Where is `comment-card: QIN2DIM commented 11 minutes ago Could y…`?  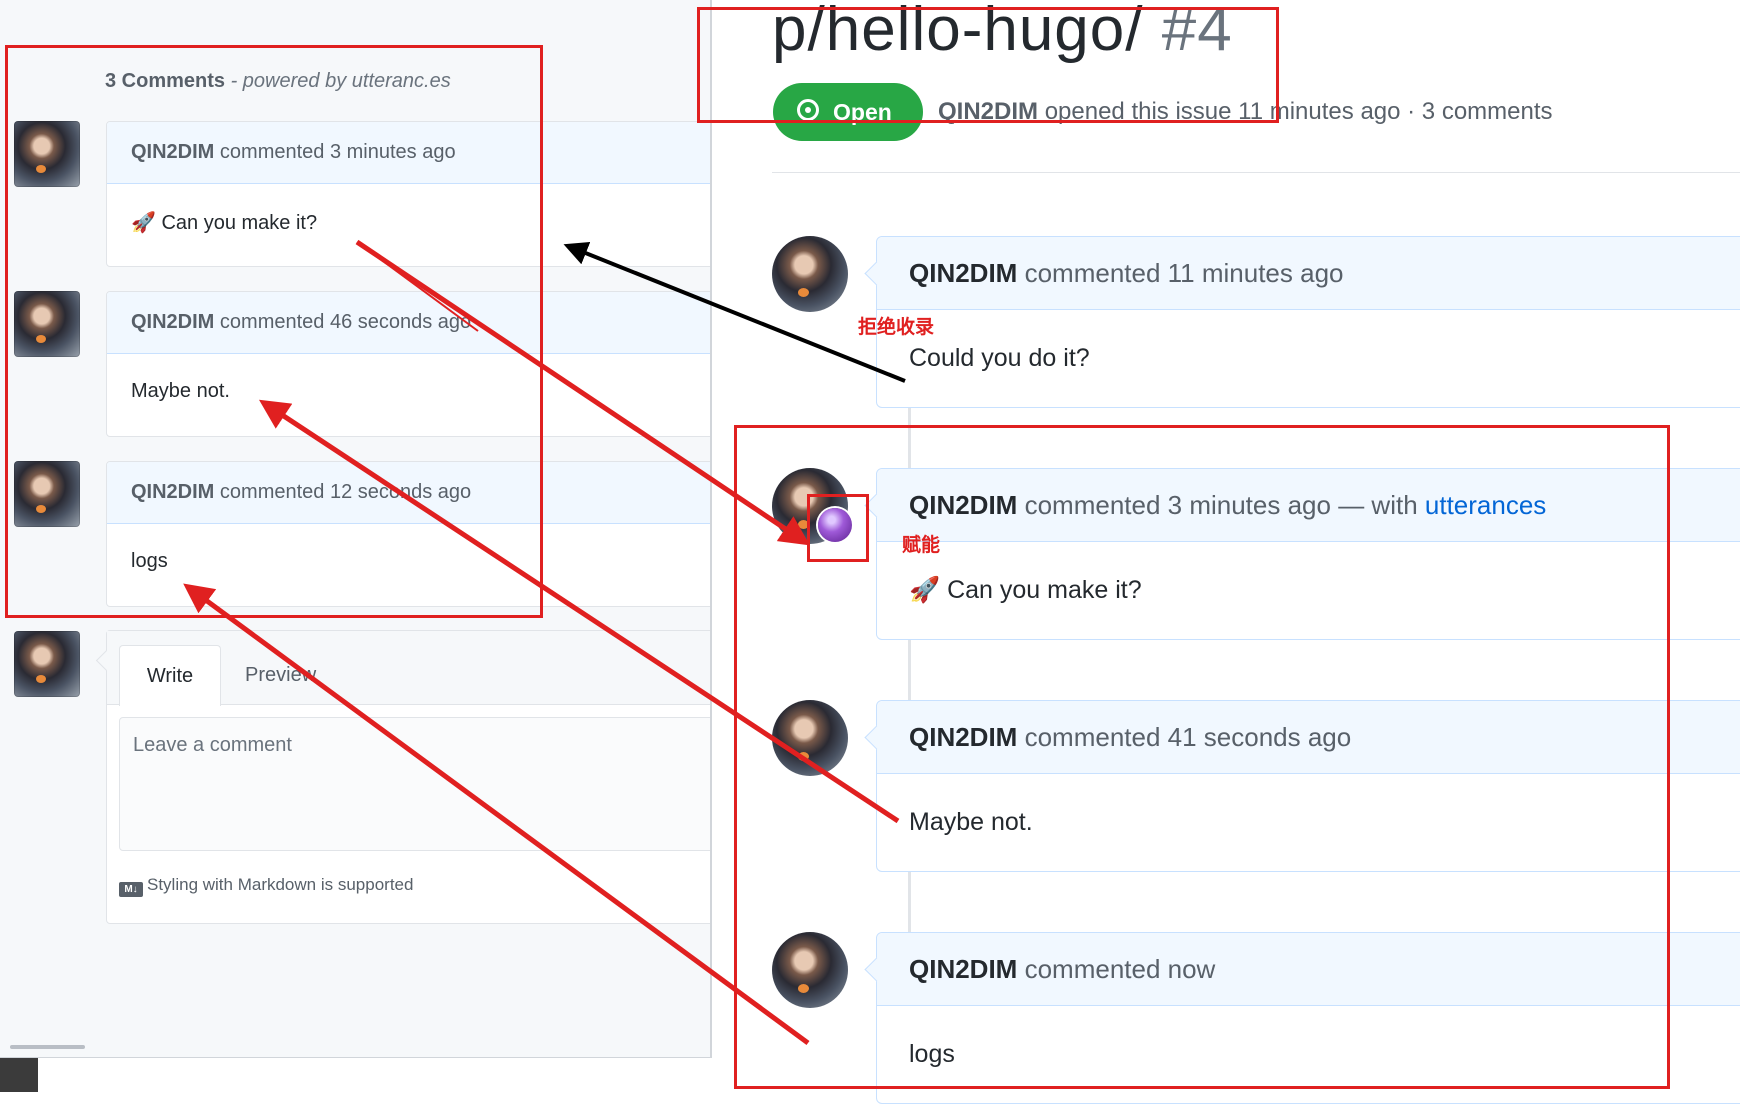
comment-card: QIN2DIM commented 11 minutes ago Could y… is located at coordinates (1302, 322).